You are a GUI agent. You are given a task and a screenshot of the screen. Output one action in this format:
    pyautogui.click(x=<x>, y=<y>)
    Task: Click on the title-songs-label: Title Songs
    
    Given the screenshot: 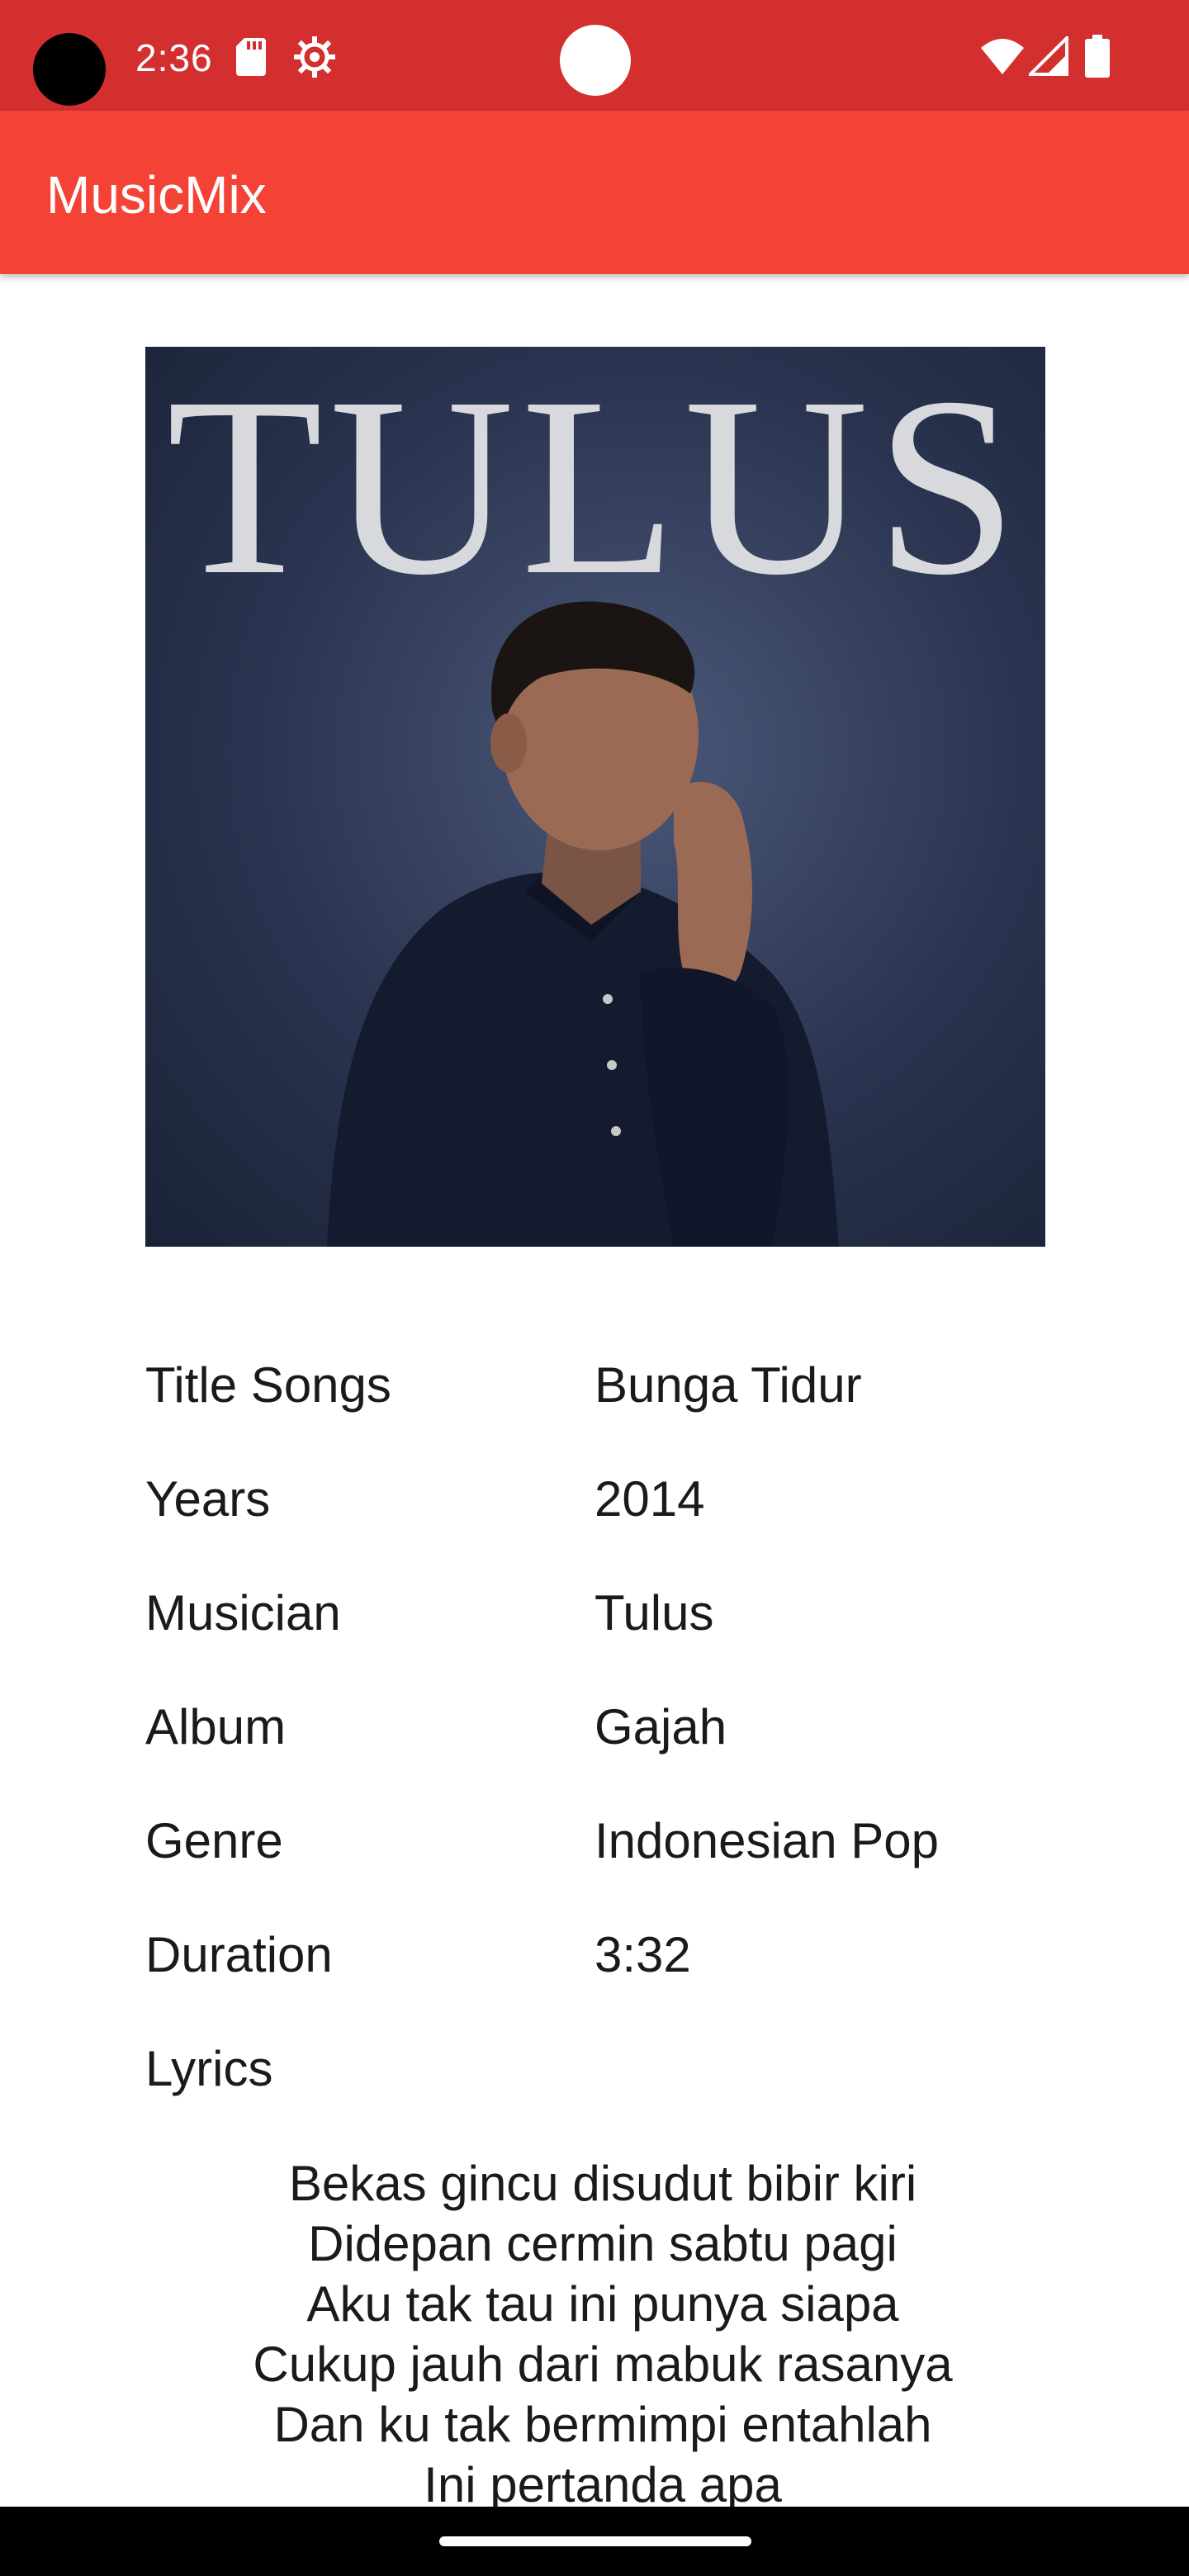 What is the action you would take?
    pyautogui.click(x=268, y=1385)
    